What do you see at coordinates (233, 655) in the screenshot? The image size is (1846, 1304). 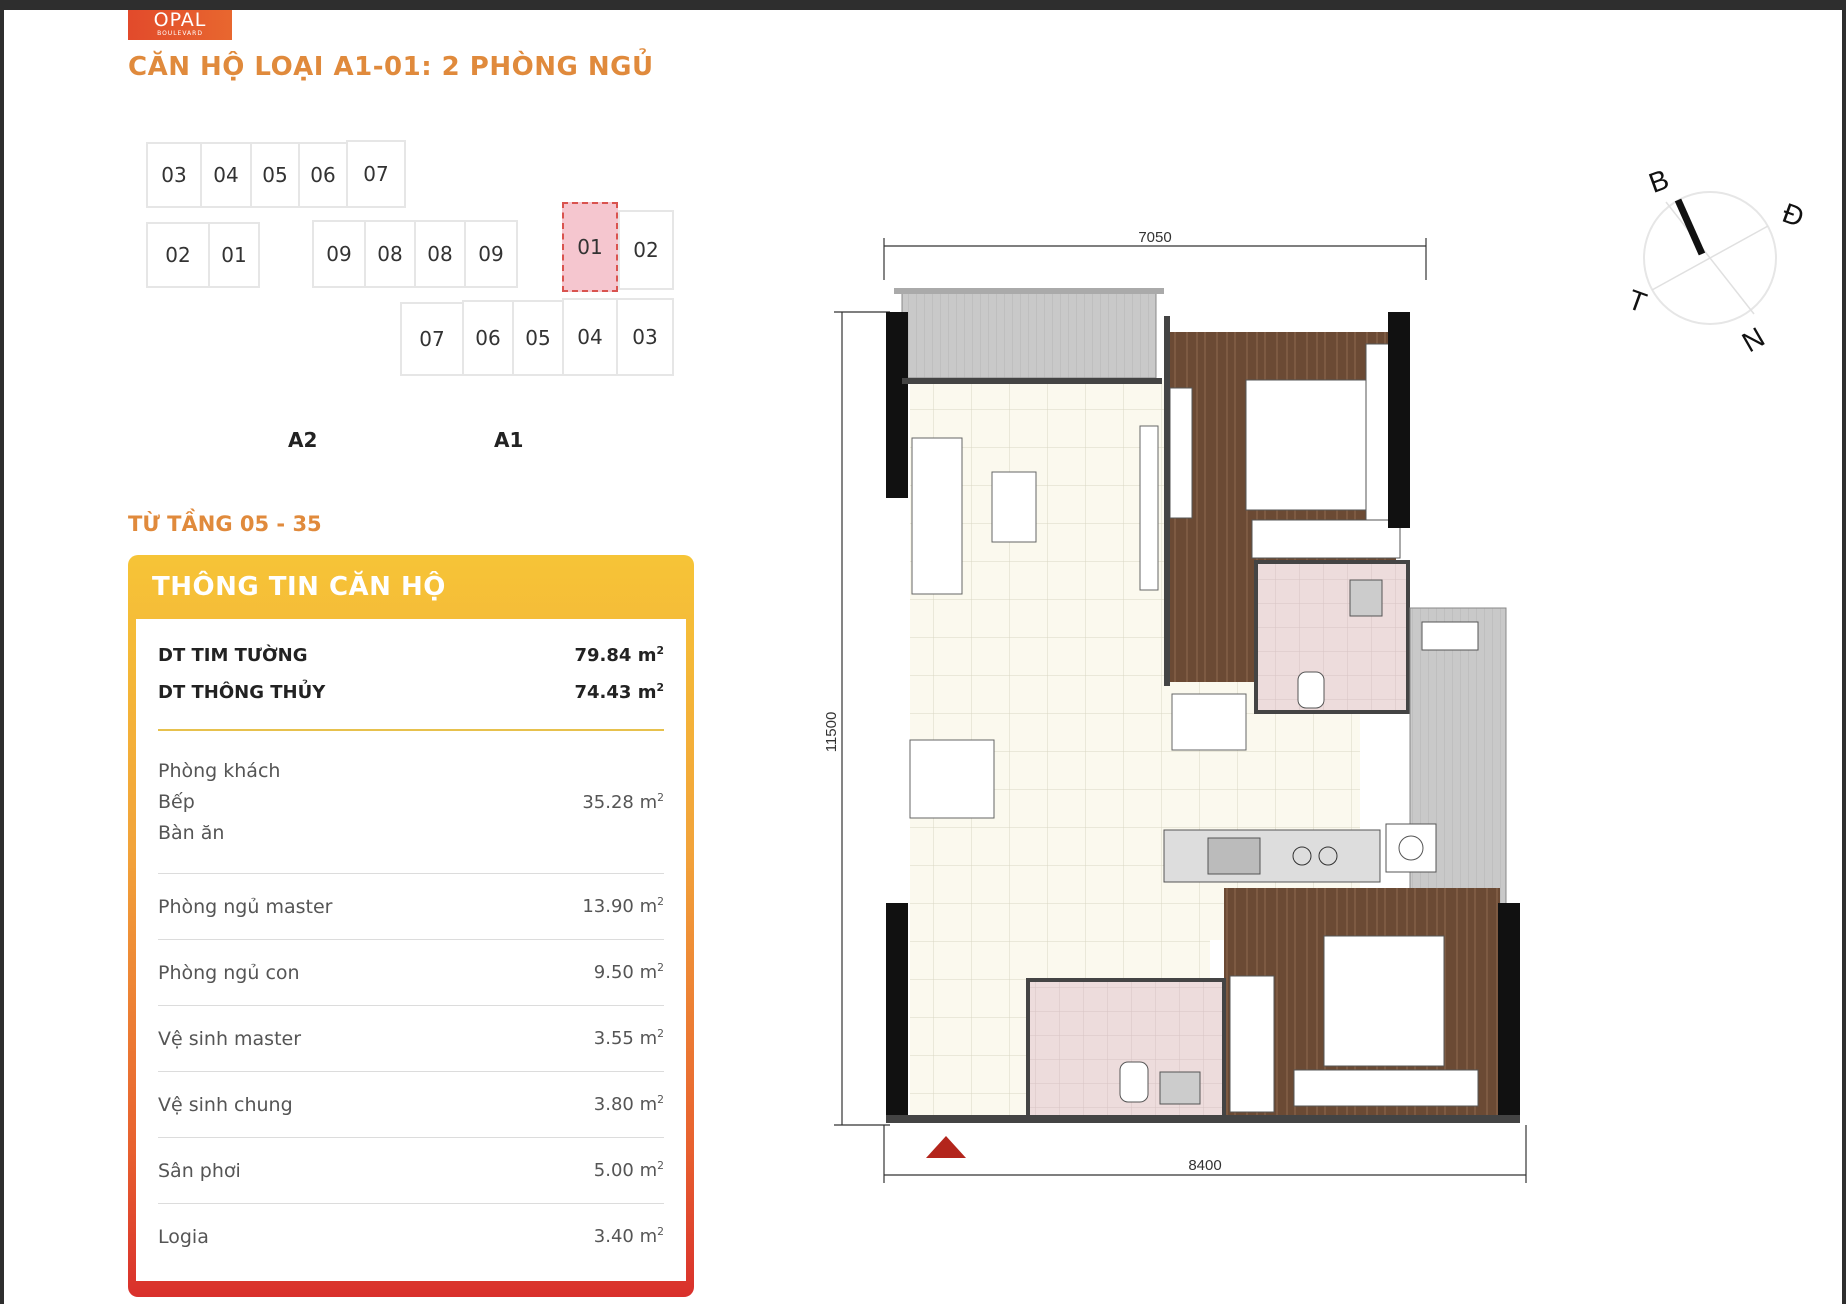 I see `summary-label: DT TIM TƯỜNG` at bounding box center [233, 655].